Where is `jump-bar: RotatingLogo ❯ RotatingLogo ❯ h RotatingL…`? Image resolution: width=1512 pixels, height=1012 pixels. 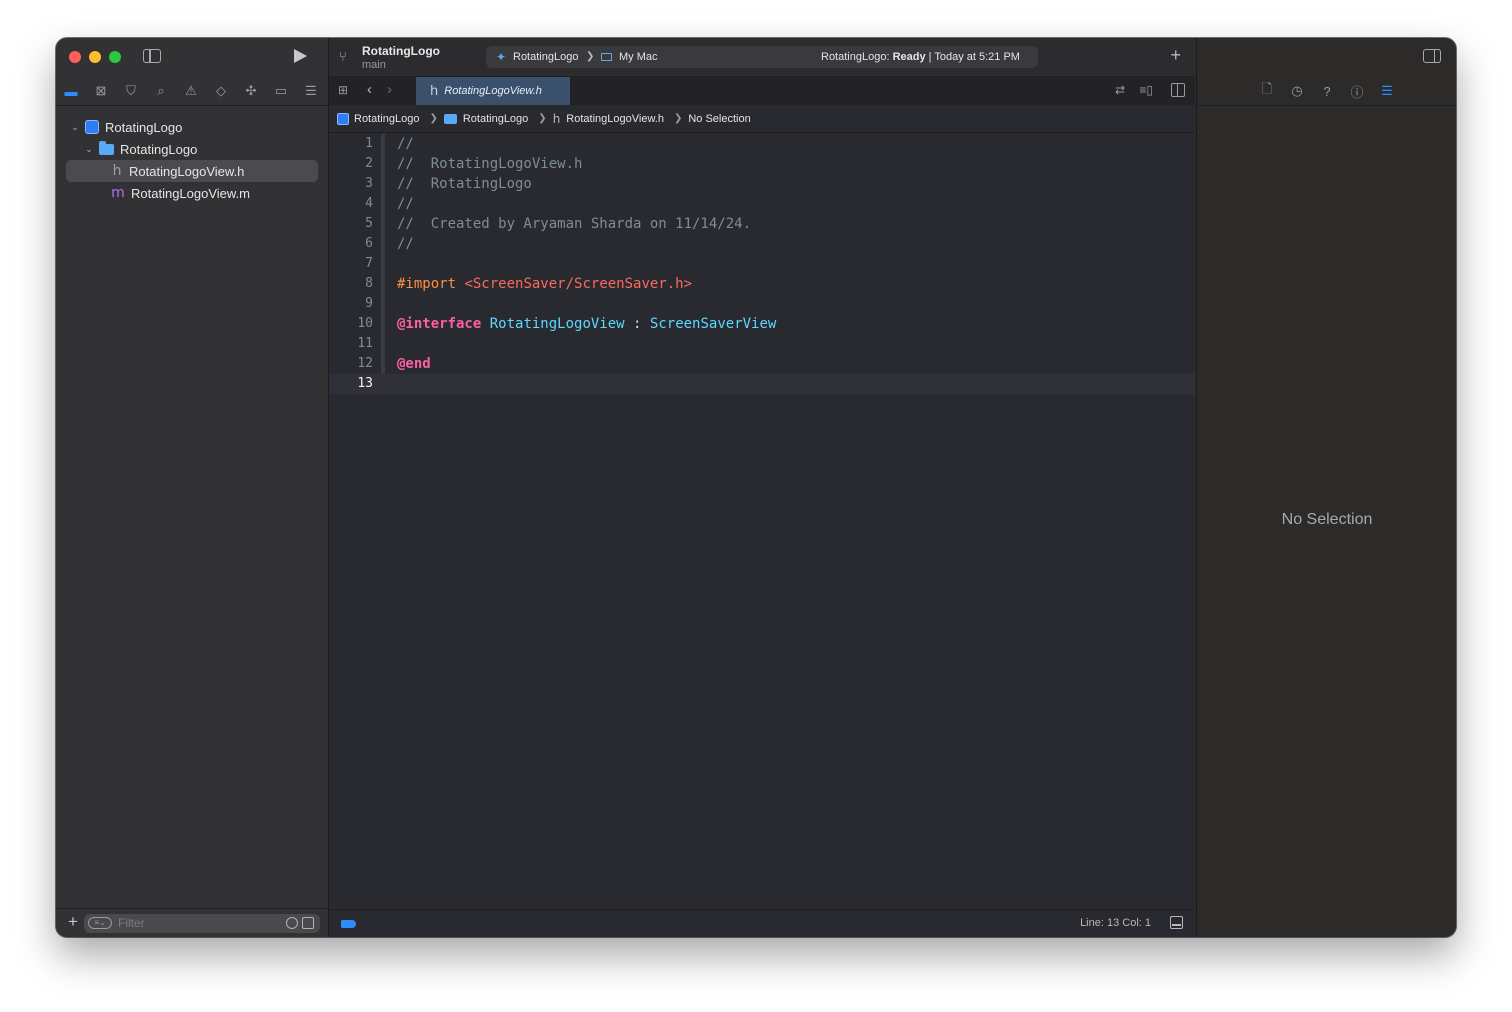
jump-bar: RotatingLogo ❯ RotatingLogo ❯ h RotatingL… is located at coordinates (762, 119).